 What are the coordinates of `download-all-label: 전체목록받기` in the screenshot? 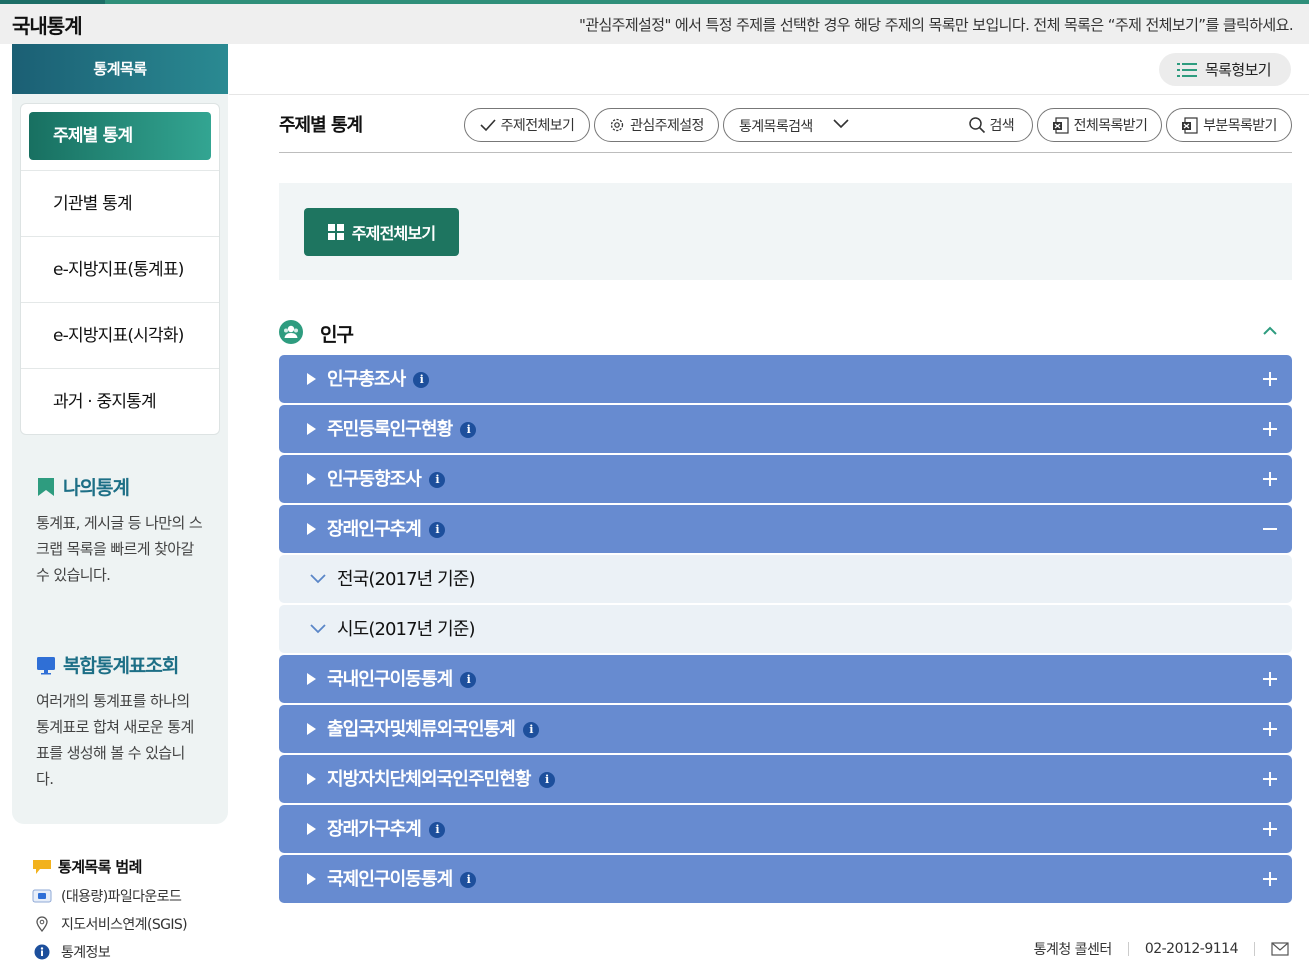 It's located at (1110, 126).